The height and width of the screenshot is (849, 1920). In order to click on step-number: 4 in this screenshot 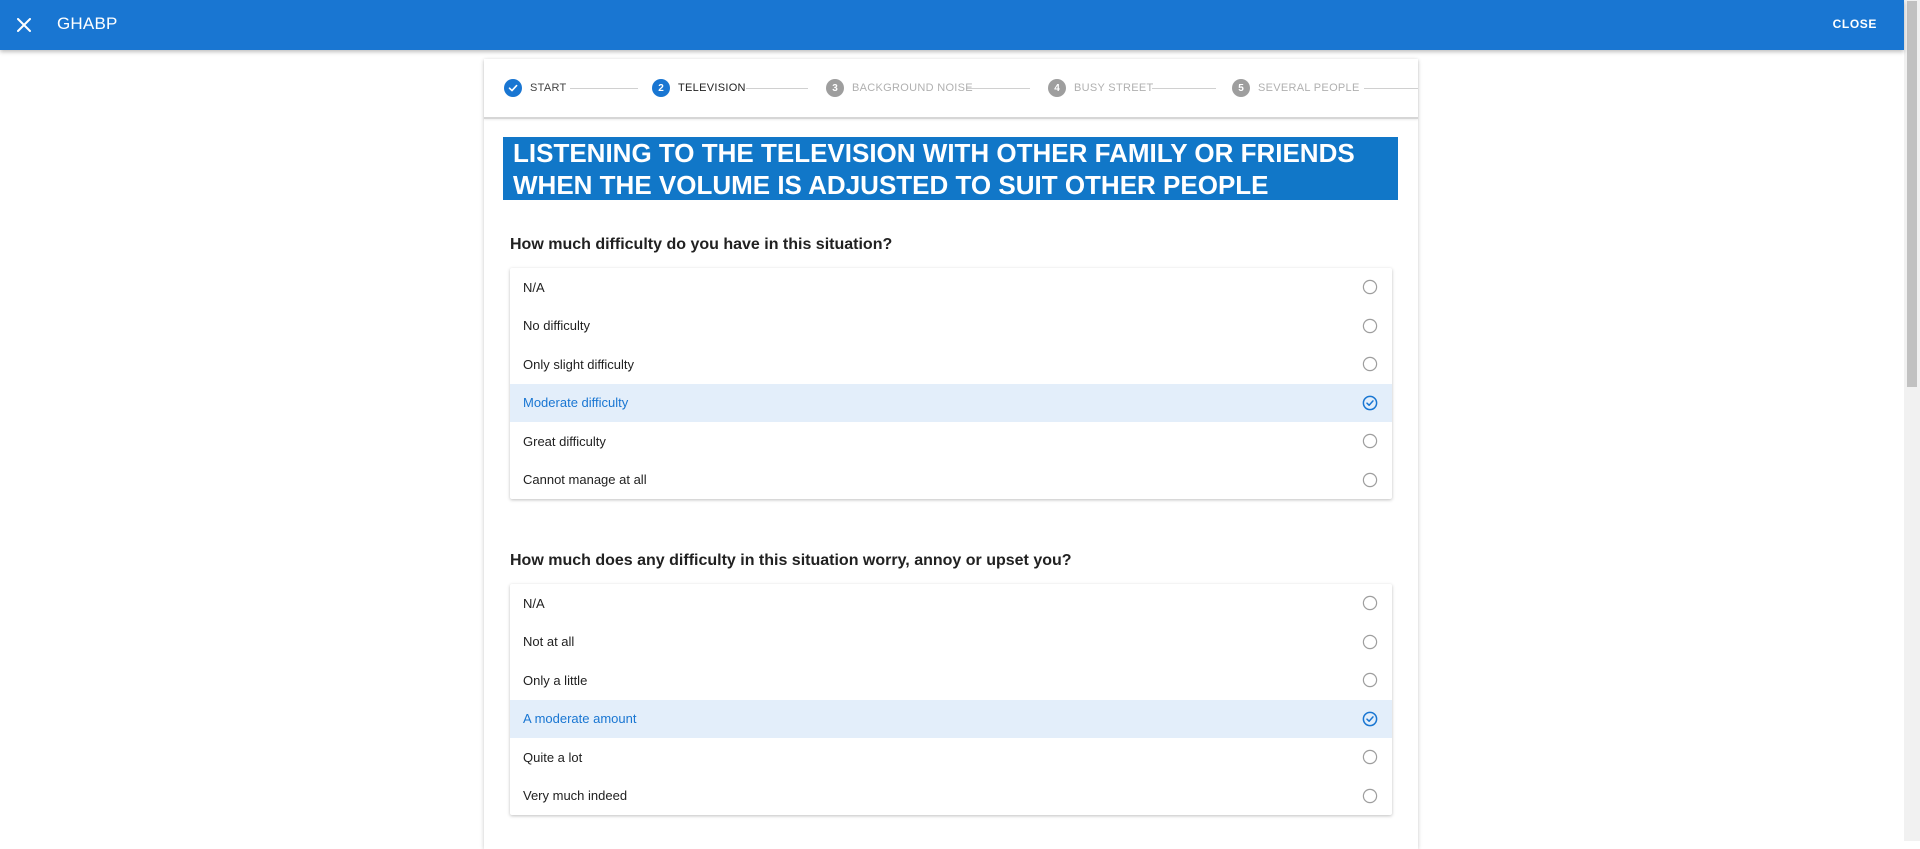, I will do `click(1057, 88)`.